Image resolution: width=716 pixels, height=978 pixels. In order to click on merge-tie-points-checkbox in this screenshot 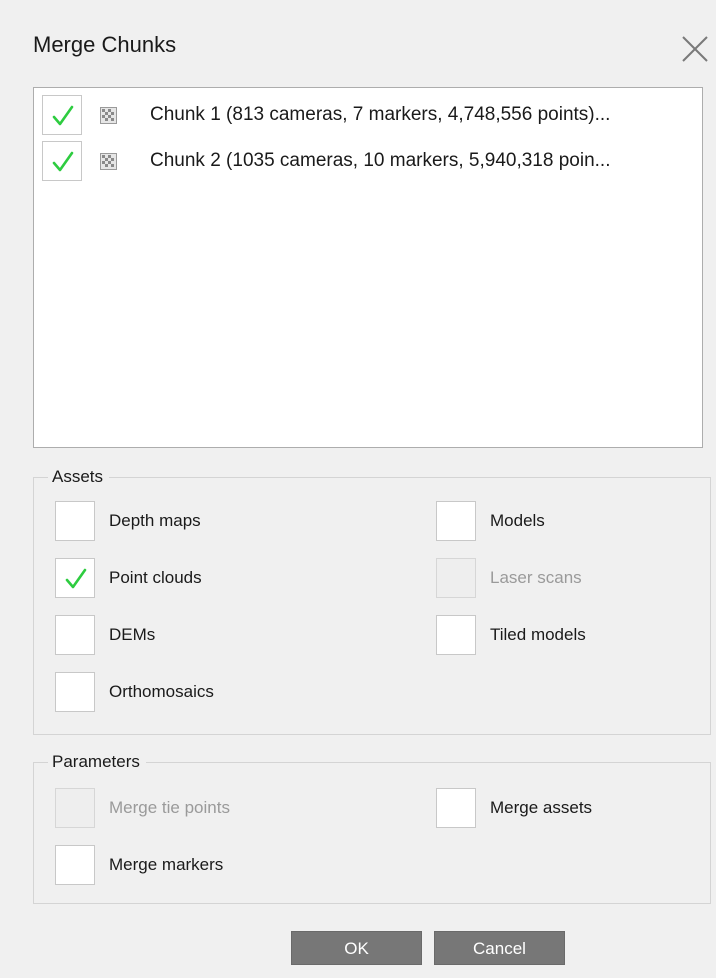, I will do `click(75, 808)`.